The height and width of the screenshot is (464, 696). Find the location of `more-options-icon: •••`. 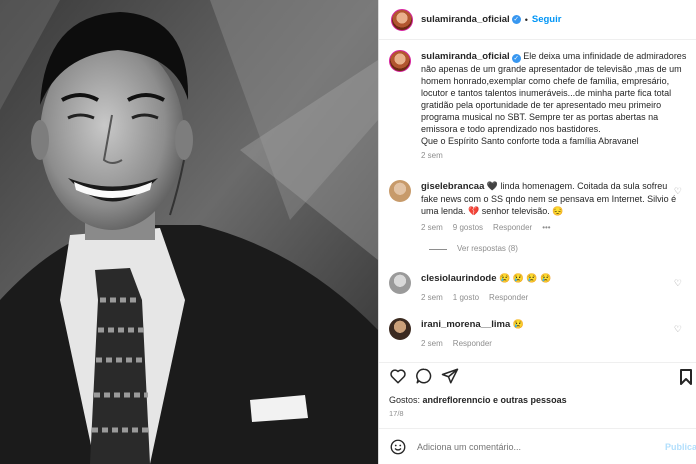

more-options-icon: ••• is located at coordinates (546, 227).